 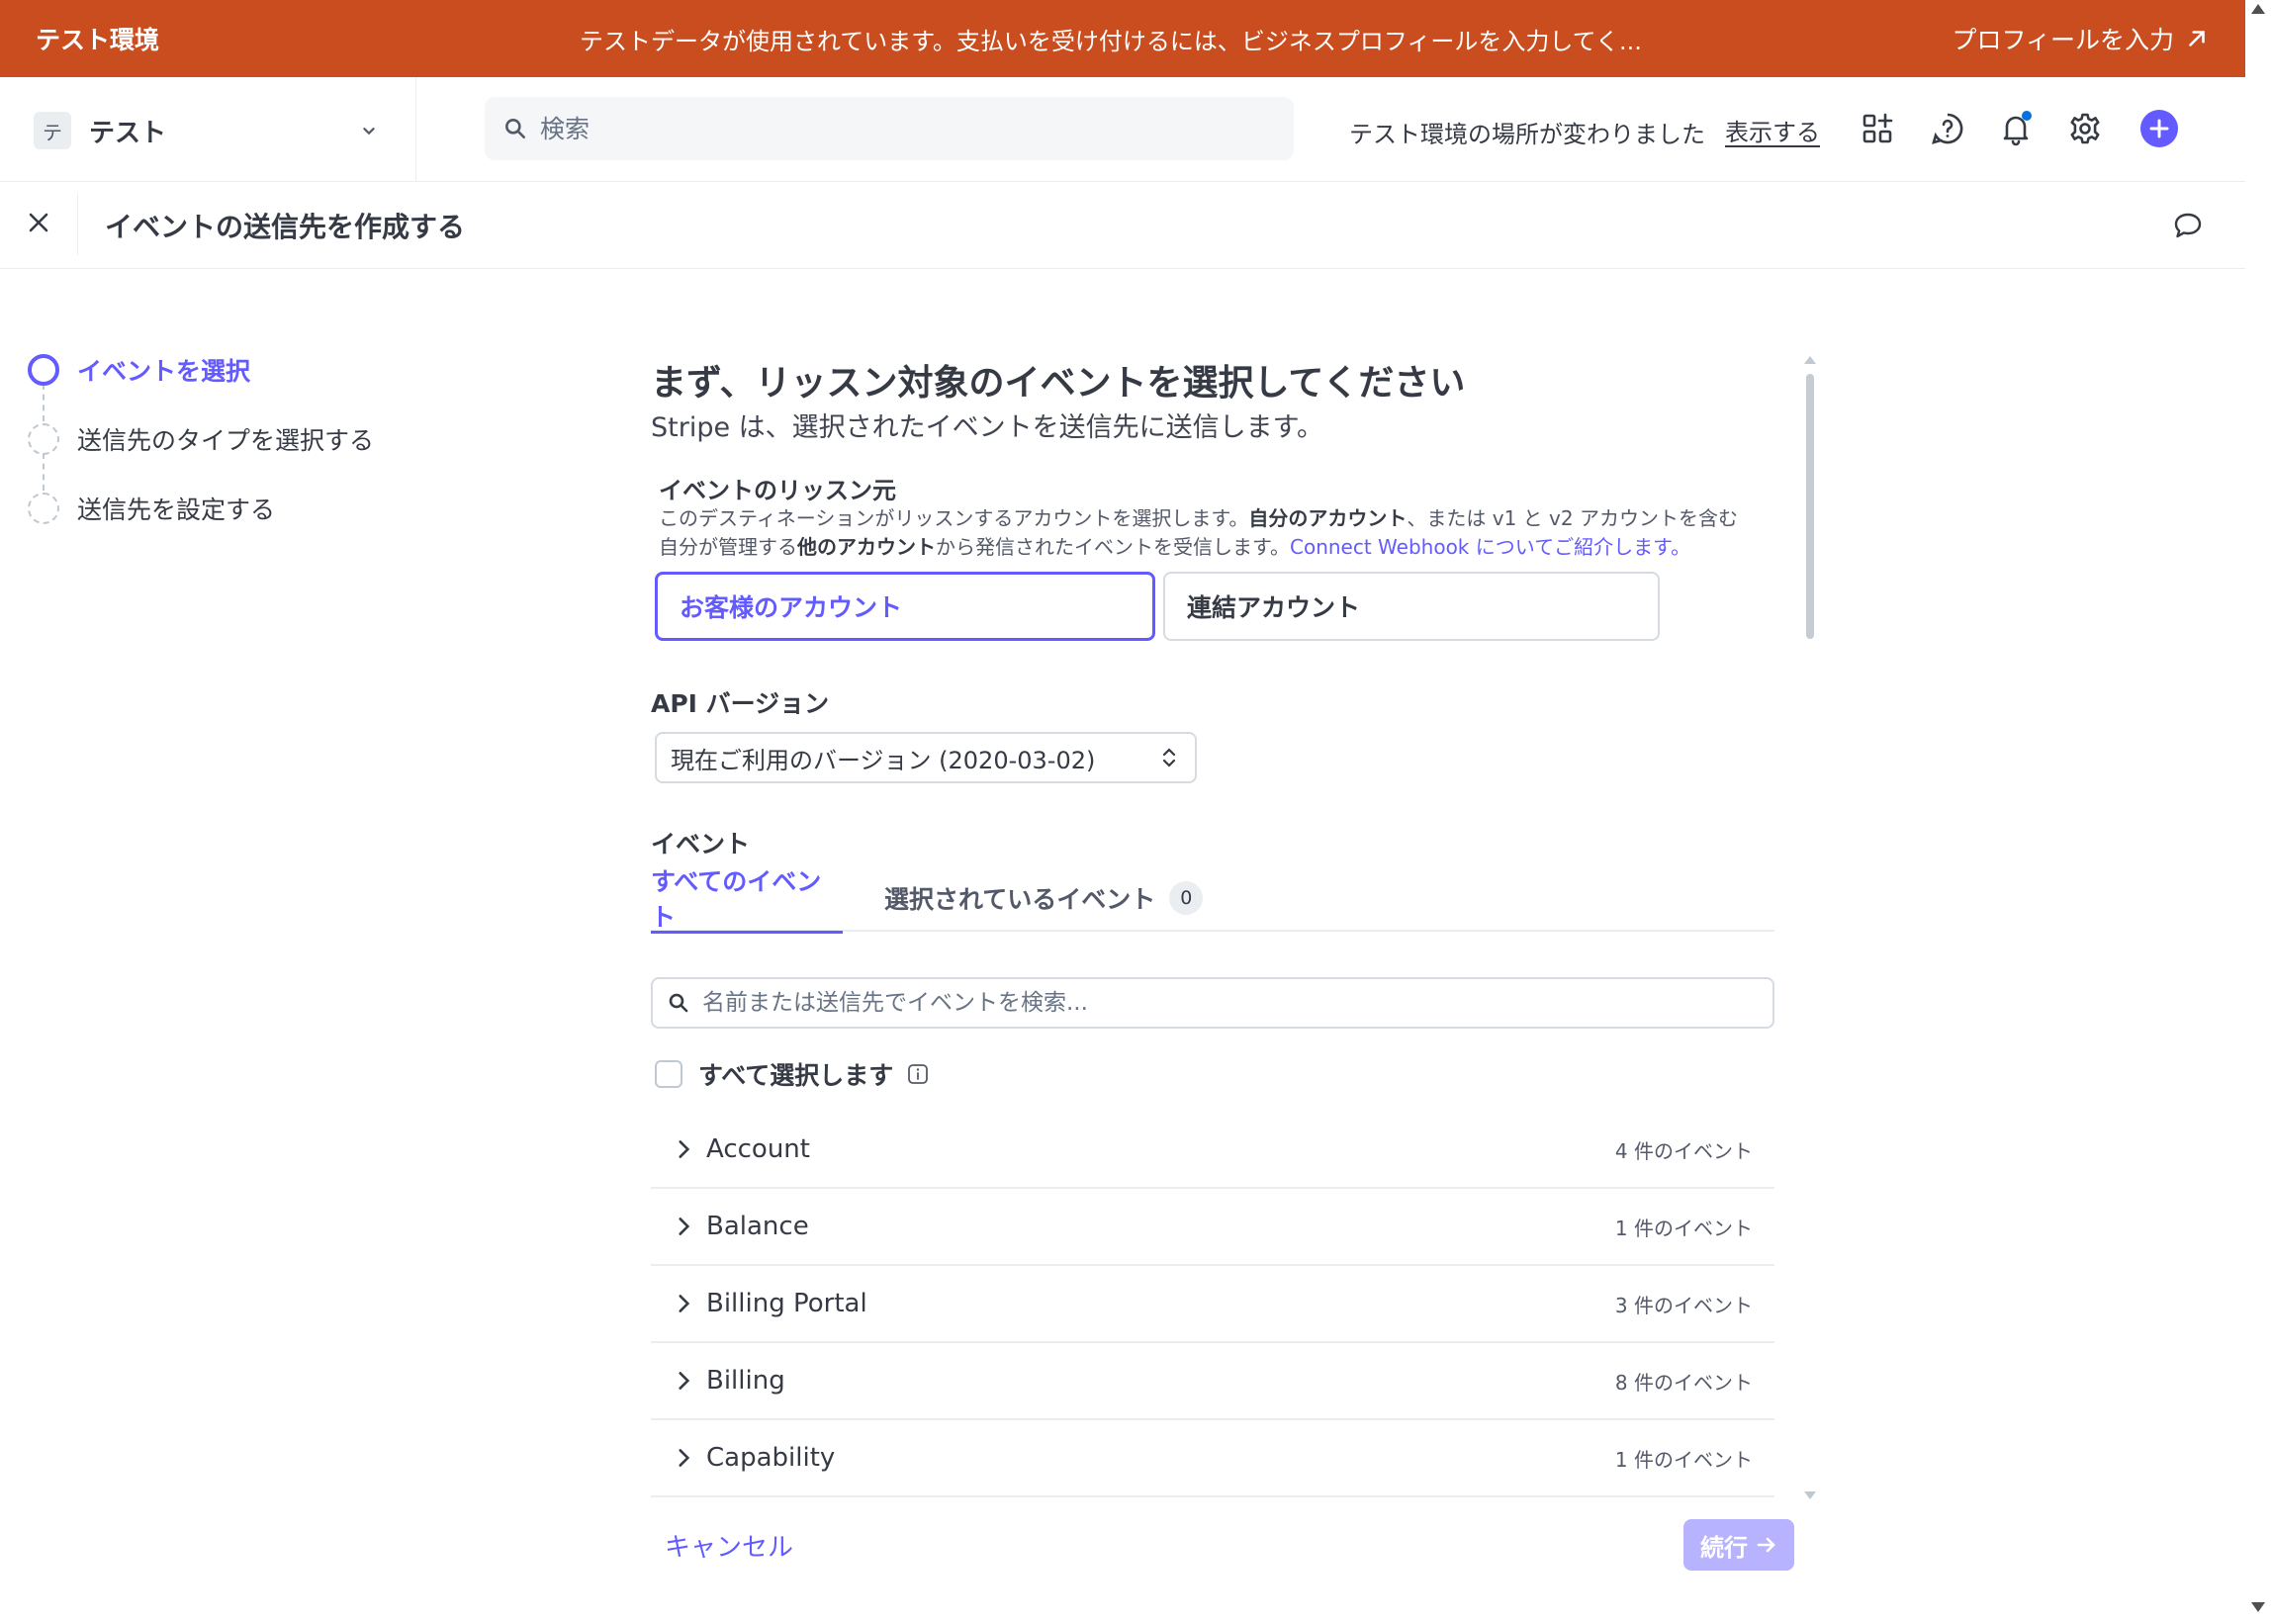 I want to click on connected-accounts-option: 連結アカウント, so click(x=1411, y=606).